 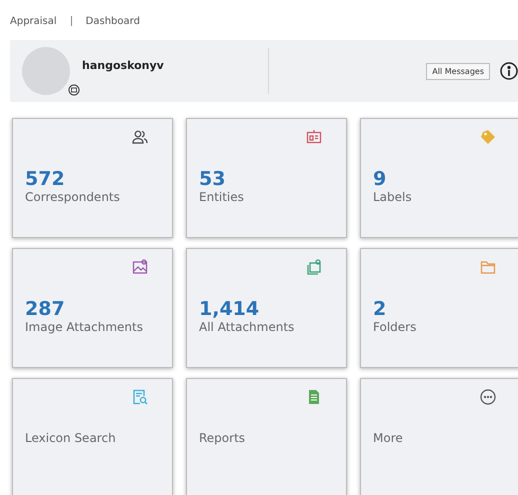 What do you see at coordinates (33, 21) in the screenshot?
I see `breadcrumb-link: Appraisal` at bounding box center [33, 21].